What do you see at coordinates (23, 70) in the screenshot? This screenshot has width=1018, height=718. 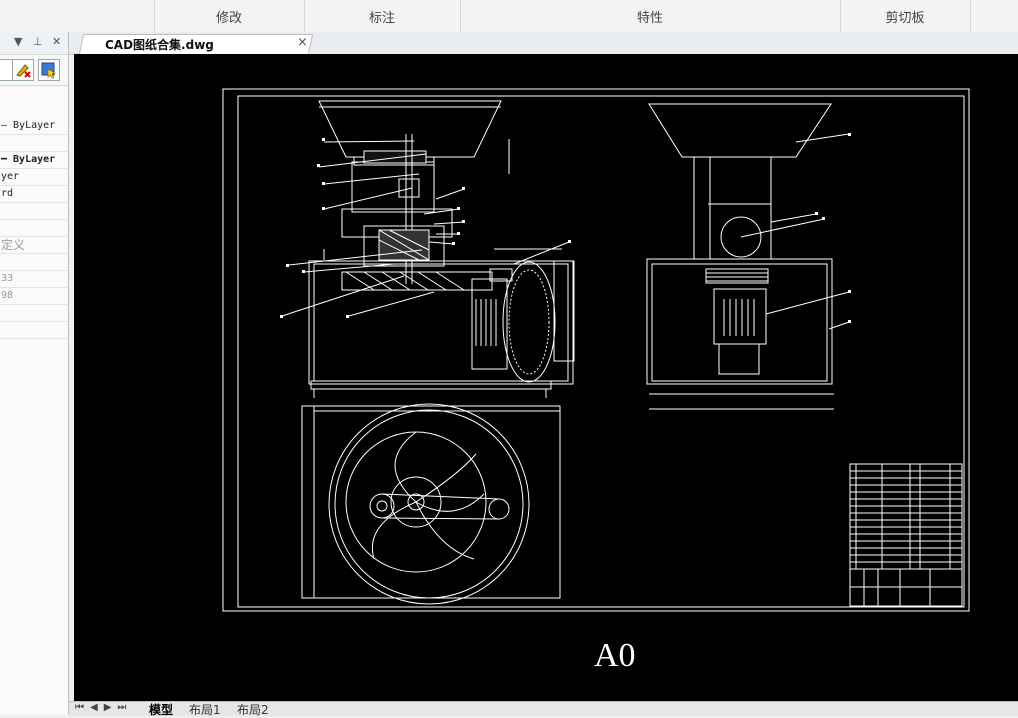 I see `select-objects-icon` at bounding box center [23, 70].